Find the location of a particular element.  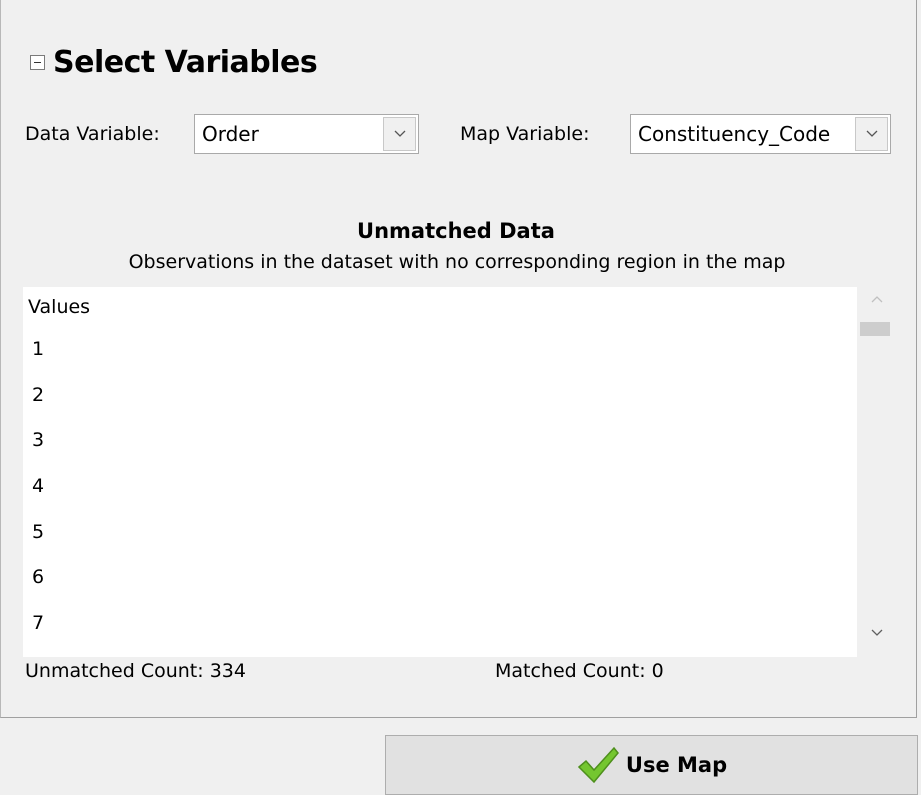

section-title: Select Variables is located at coordinates (185, 62).